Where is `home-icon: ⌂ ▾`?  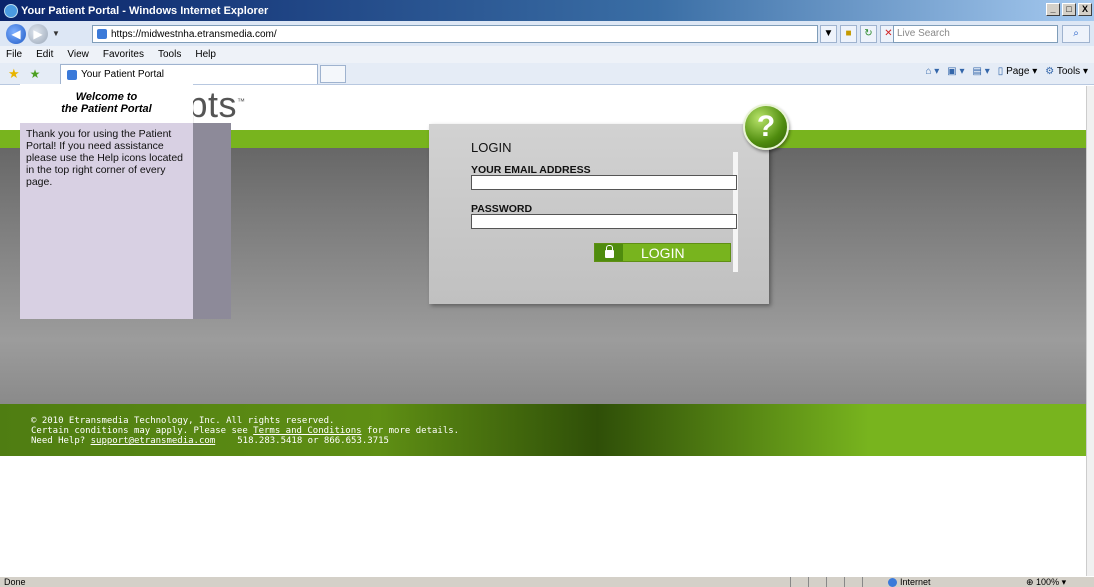
home-icon: ⌂ ▾ is located at coordinates (932, 71).